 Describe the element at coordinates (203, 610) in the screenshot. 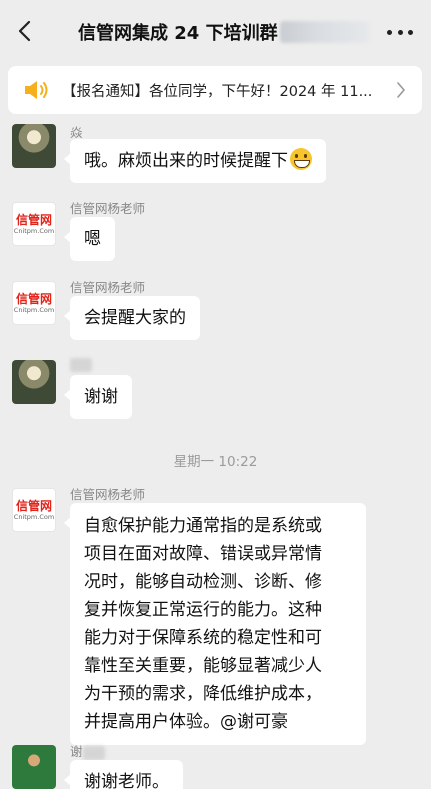

I see `message-line: 复并恢复正常运行的能力。这种` at that location.